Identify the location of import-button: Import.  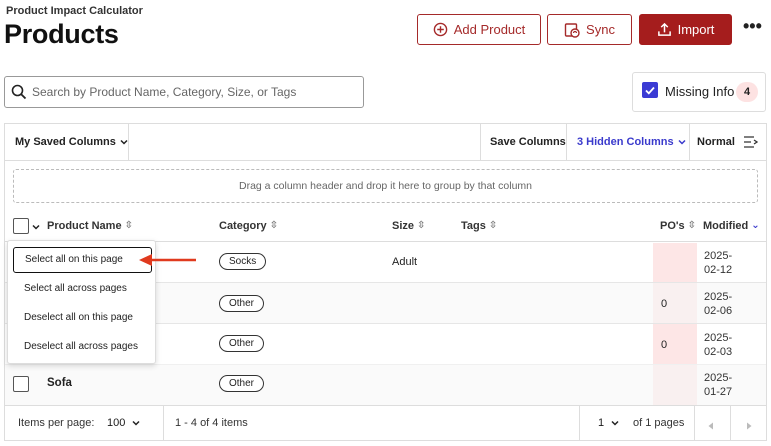
(685, 29).